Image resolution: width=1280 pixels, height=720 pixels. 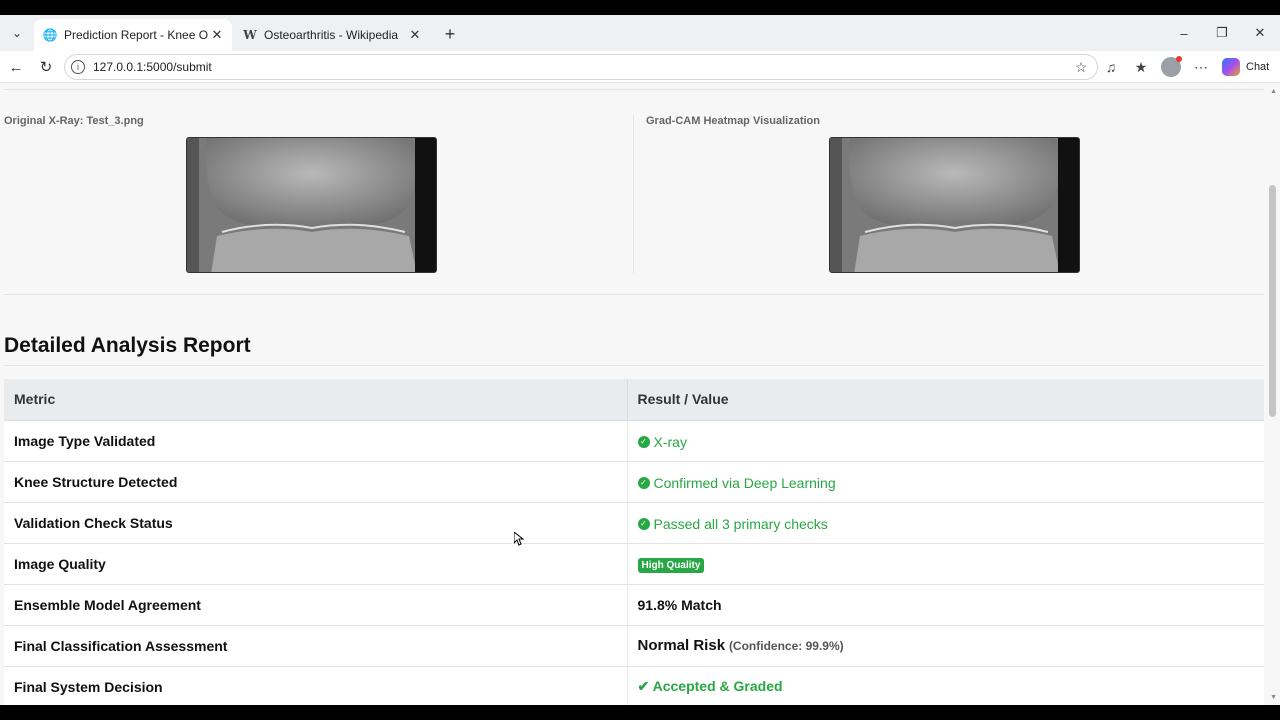 What do you see at coordinates (316, 523) in the screenshot?
I see `metric-cell: Validation Check Status` at bounding box center [316, 523].